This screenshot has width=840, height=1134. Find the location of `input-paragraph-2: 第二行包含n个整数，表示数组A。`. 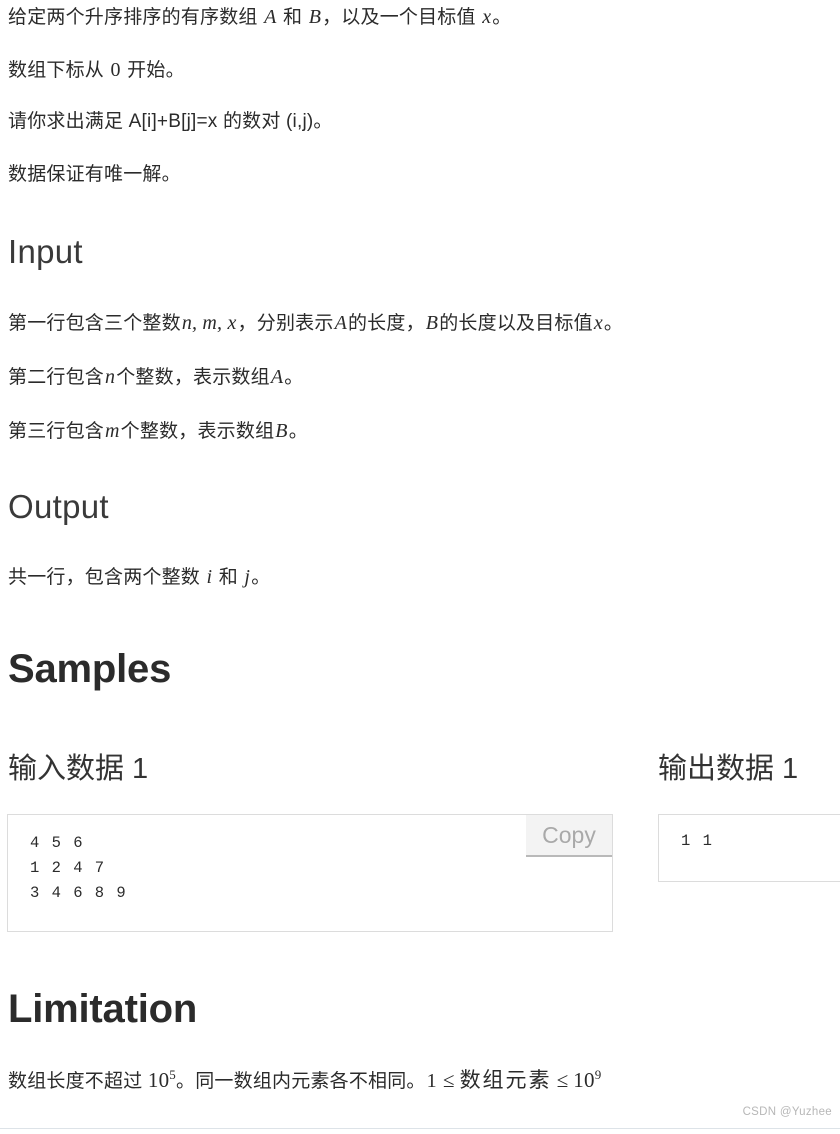

input-paragraph-2: 第二行包含n个整数，表示数组A。 is located at coordinates (155, 377).